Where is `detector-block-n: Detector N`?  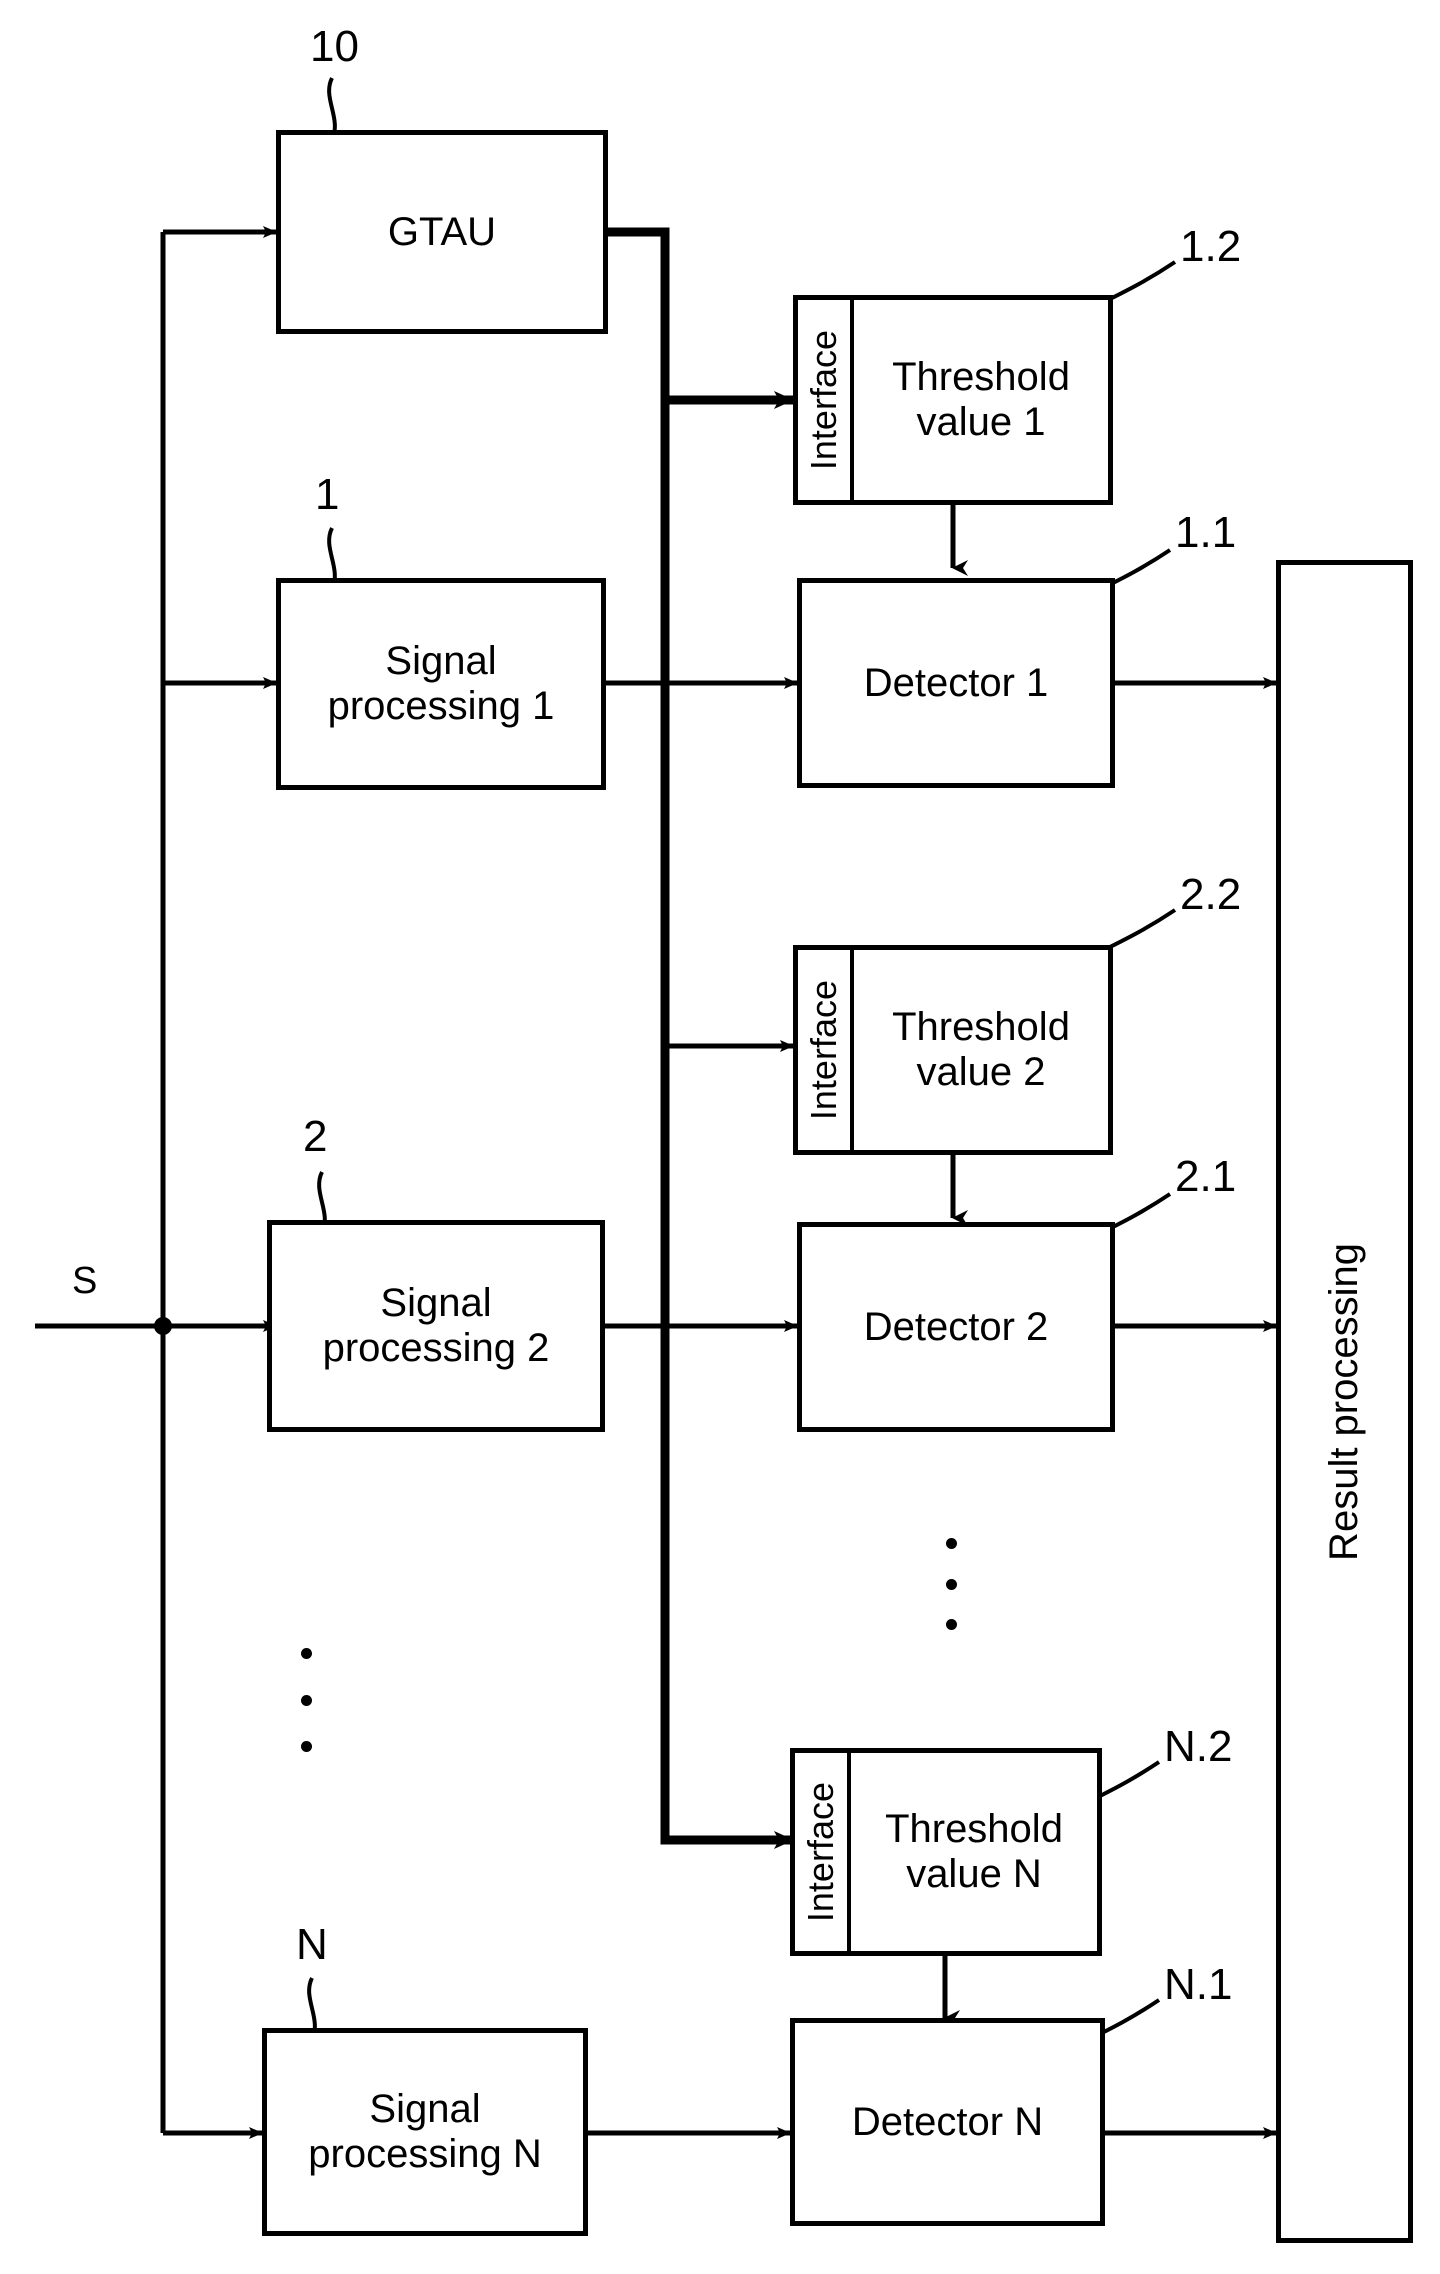
detector-block-n: Detector N is located at coordinates (947, 2122).